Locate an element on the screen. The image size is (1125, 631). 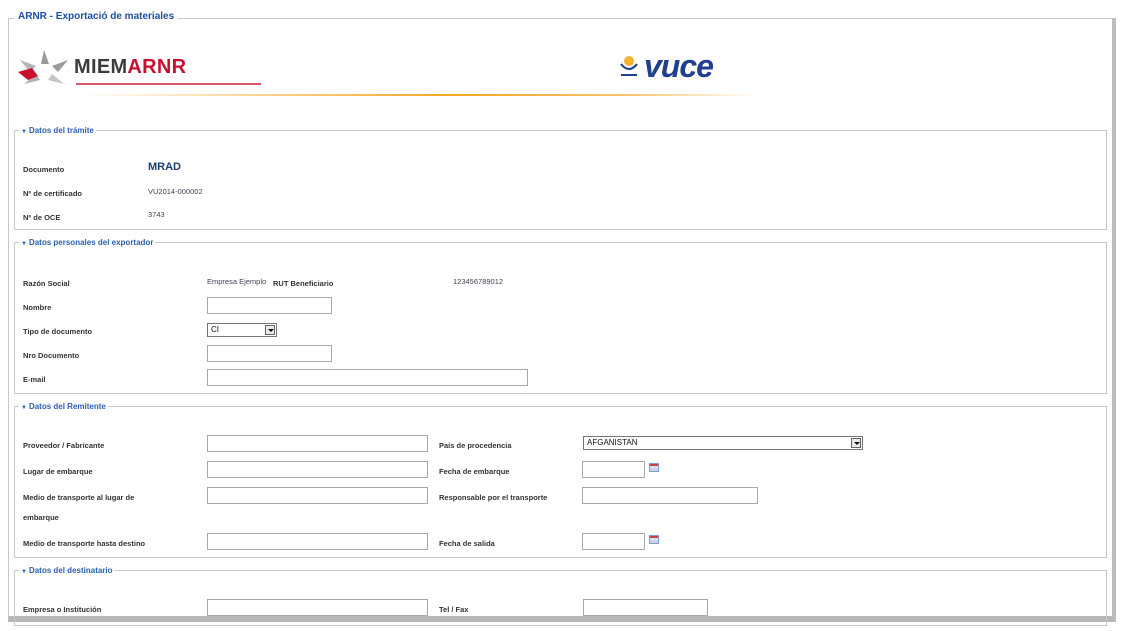
tipo-documento-value: CI is located at coordinates (215, 329).